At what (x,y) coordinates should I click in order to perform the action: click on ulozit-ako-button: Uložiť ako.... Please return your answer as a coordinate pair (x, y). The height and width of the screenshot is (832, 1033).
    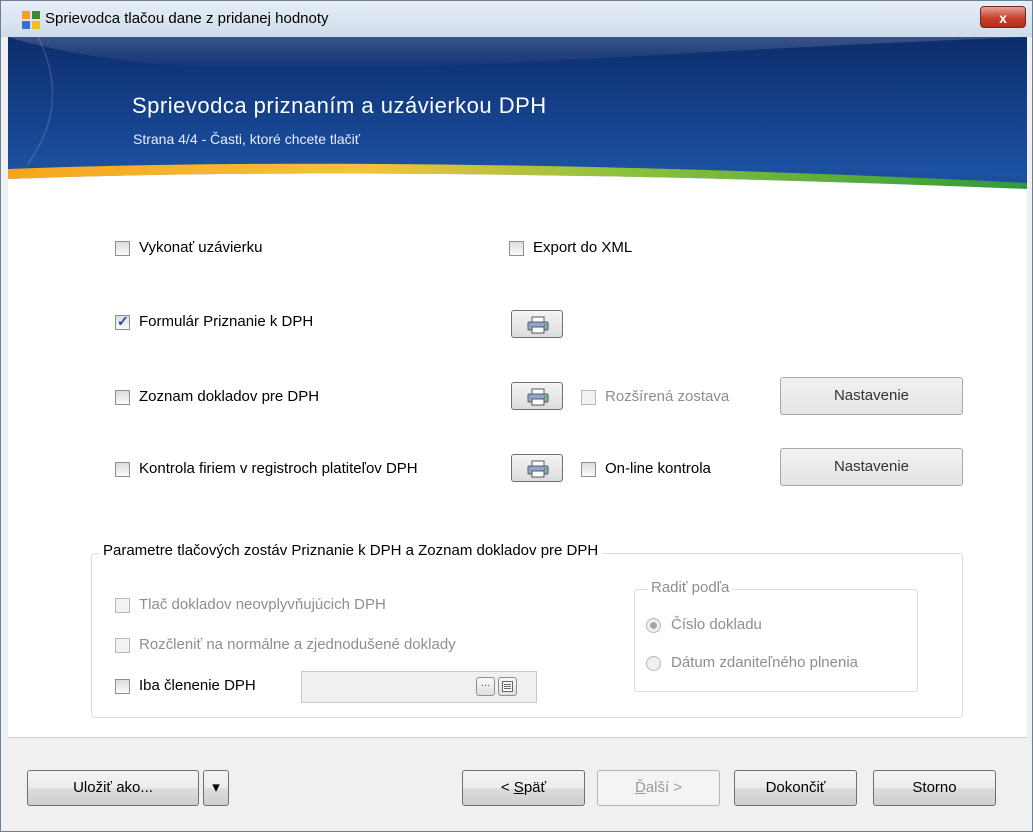
    Looking at the image, I should click on (113, 788).